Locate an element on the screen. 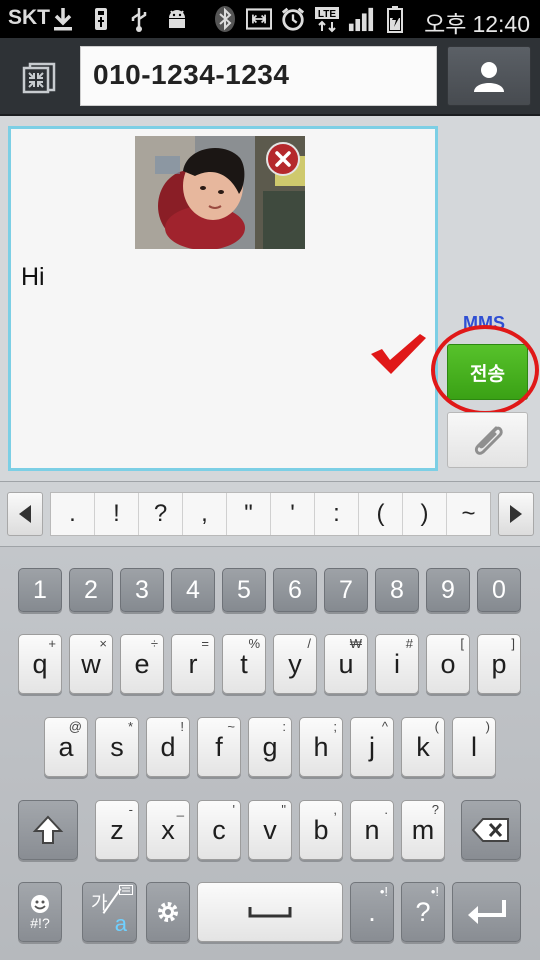 The height and width of the screenshot is (960, 540). status-bar: SKT LTE 오후 12:40 is located at coordinates (270, 19).